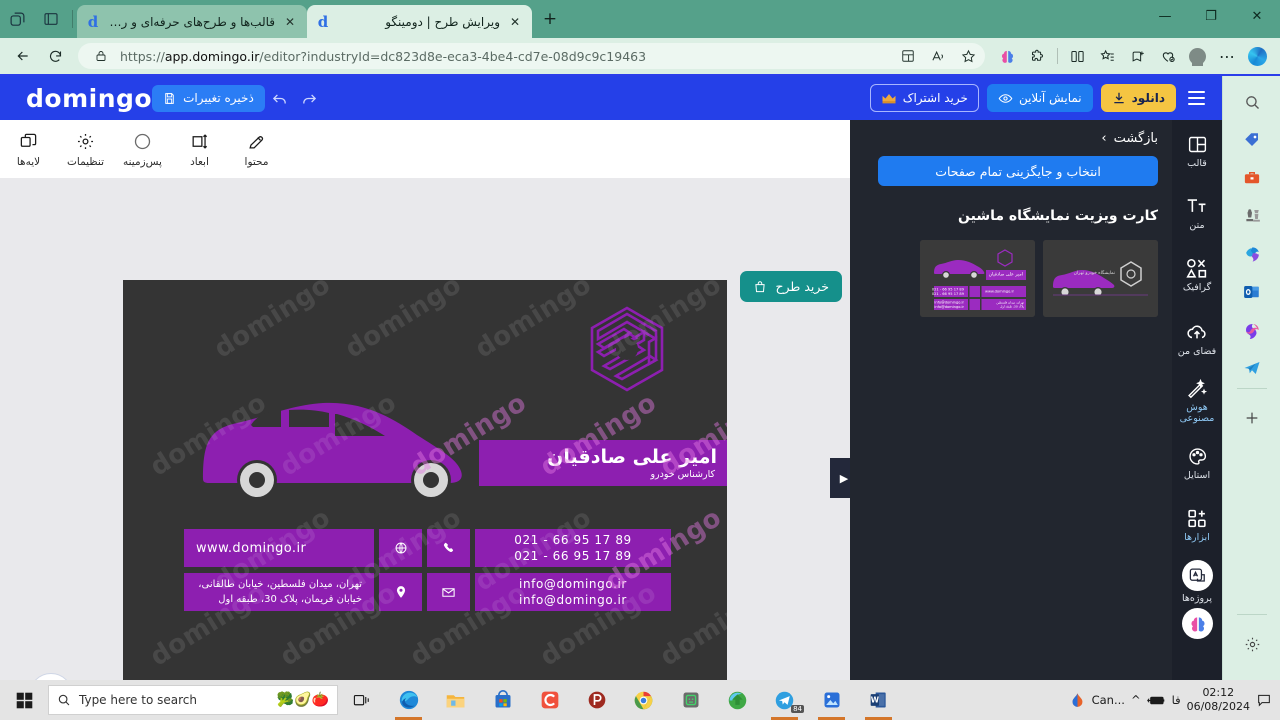 The image size is (1280, 720). I want to click on language-indicator: فا, so click(1176, 700).